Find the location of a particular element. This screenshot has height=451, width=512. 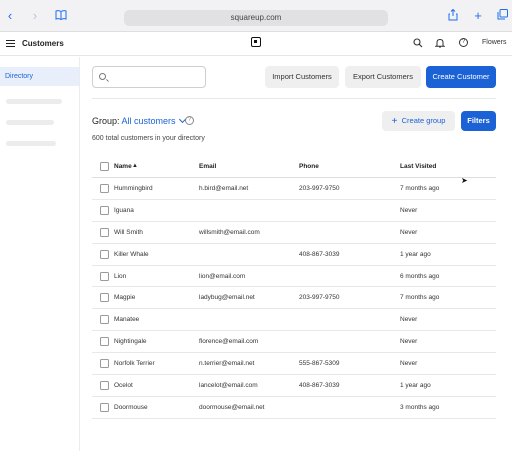

search-input is located at coordinates (149, 77).